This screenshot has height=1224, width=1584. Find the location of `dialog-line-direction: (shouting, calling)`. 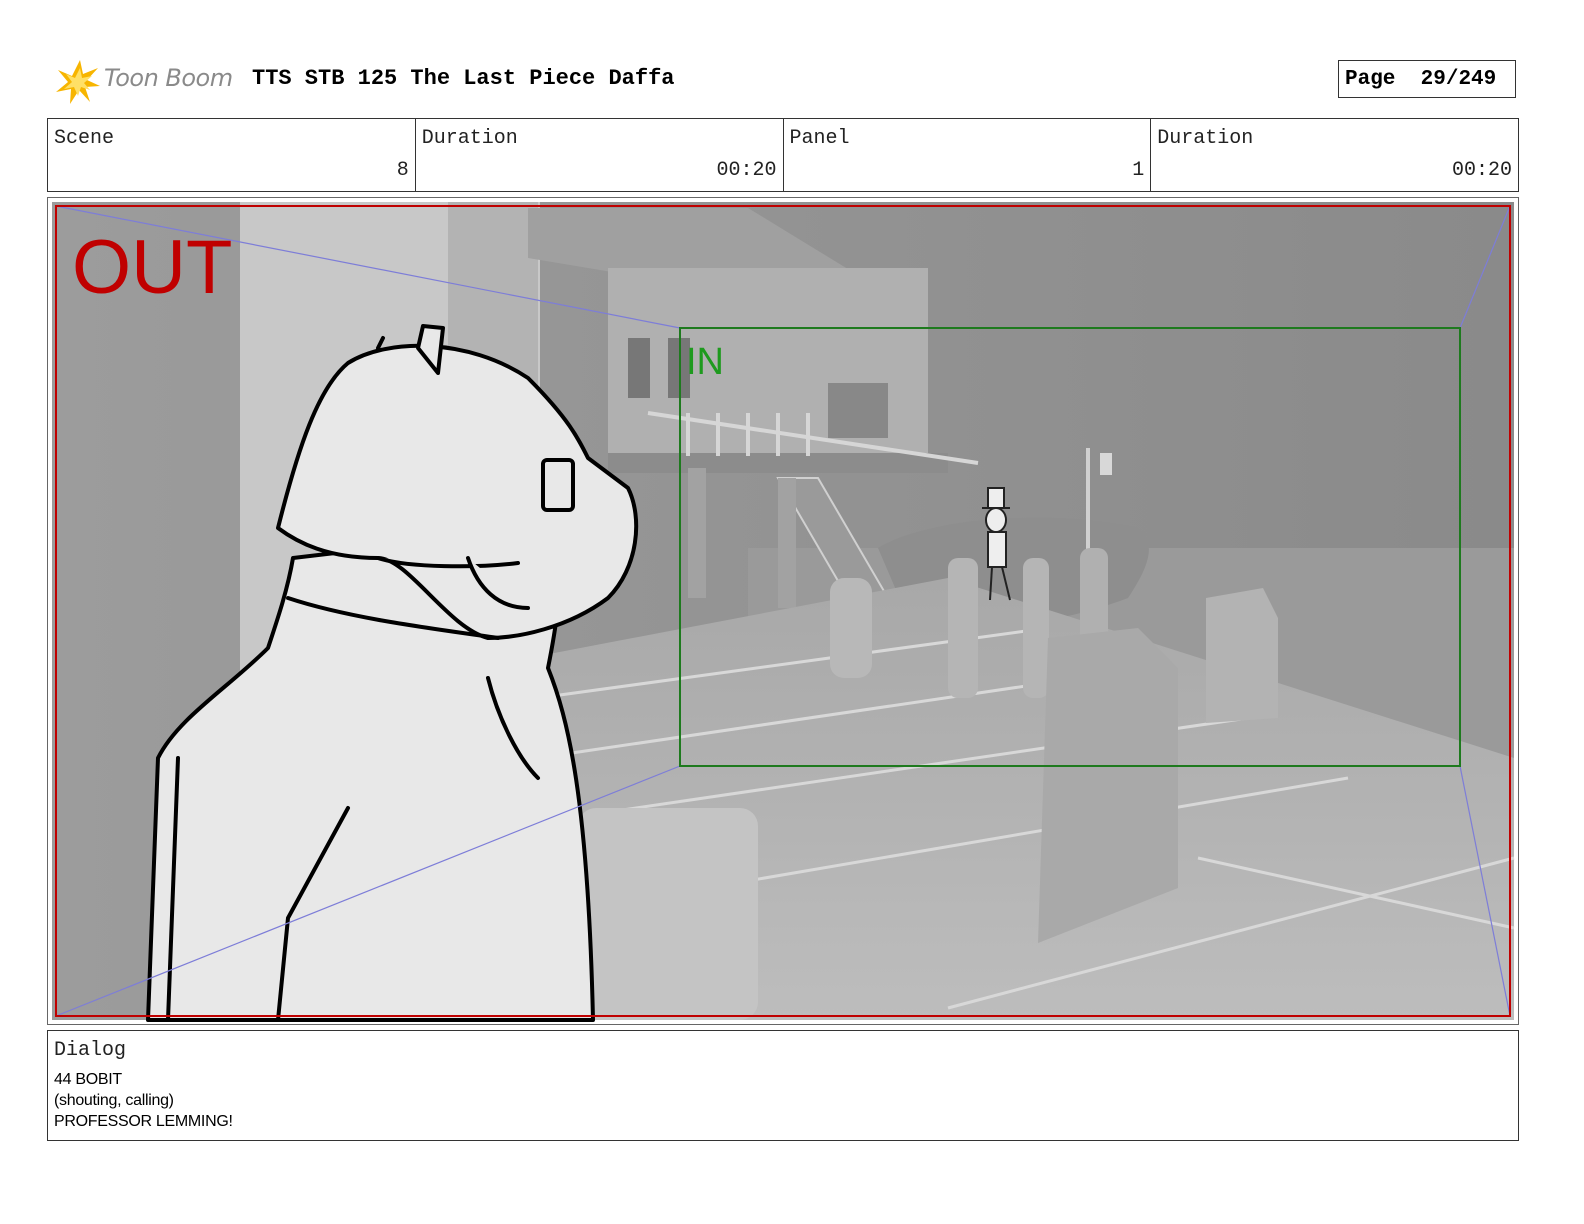

dialog-line-direction: (shouting, calling) is located at coordinates (114, 1100).